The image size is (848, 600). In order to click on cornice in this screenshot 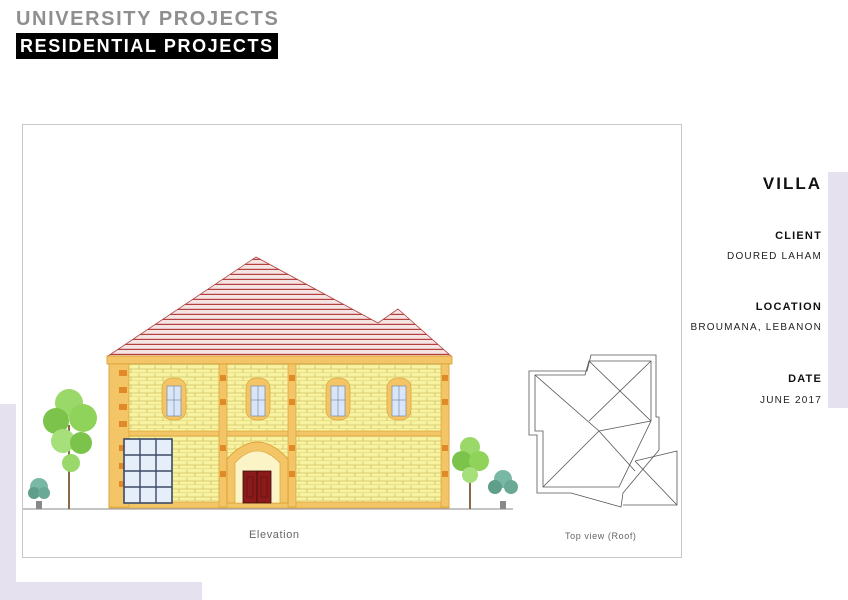, I will do `click(279, 360)`.